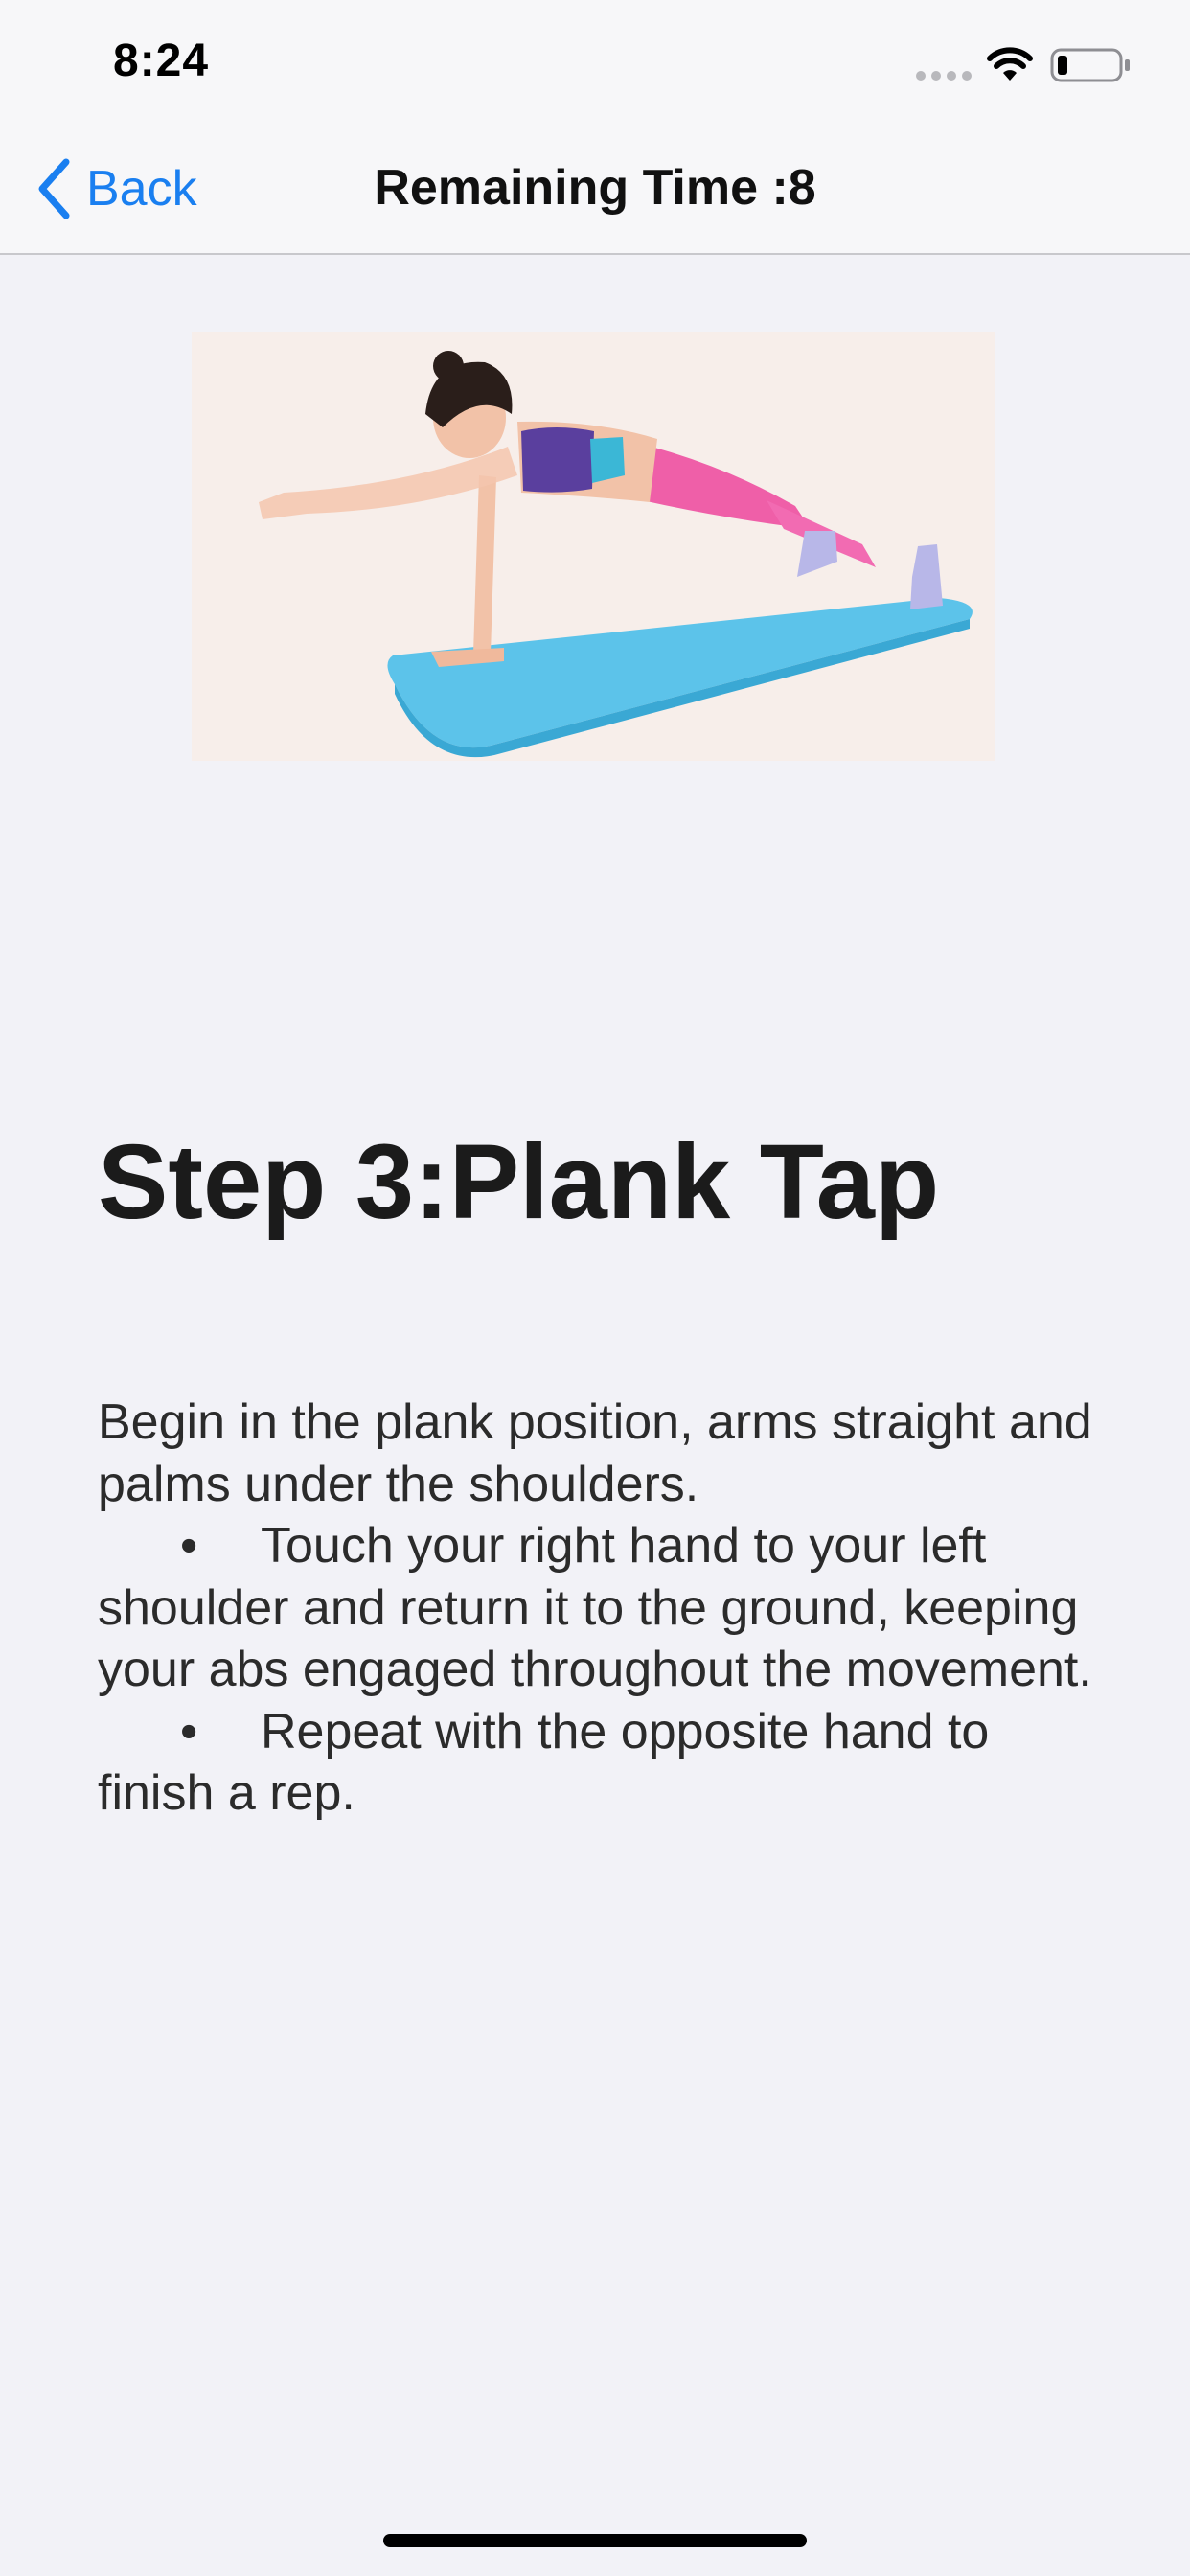 This screenshot has height=2576, width=1190. Describe the element at coordinates (1010, 63) in the screenshot. I see `wifi-icon` at that location.